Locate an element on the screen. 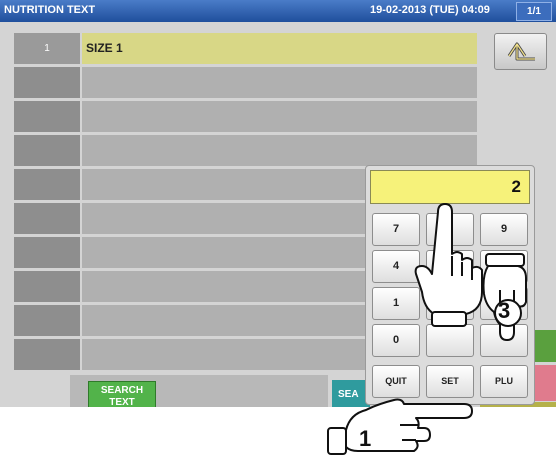 The width and height of the screenshot is (556, 457). keypad-key: QUIT is located at coordinates (396, 381).